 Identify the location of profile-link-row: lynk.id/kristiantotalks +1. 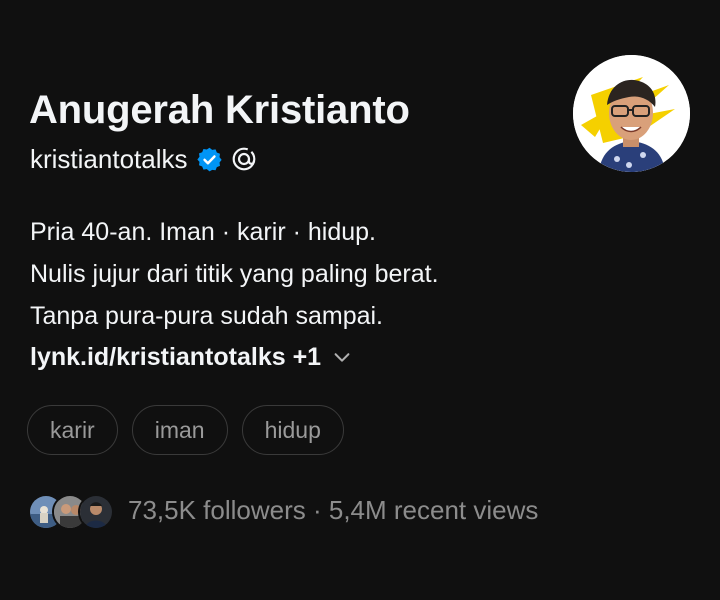
(191, 357).